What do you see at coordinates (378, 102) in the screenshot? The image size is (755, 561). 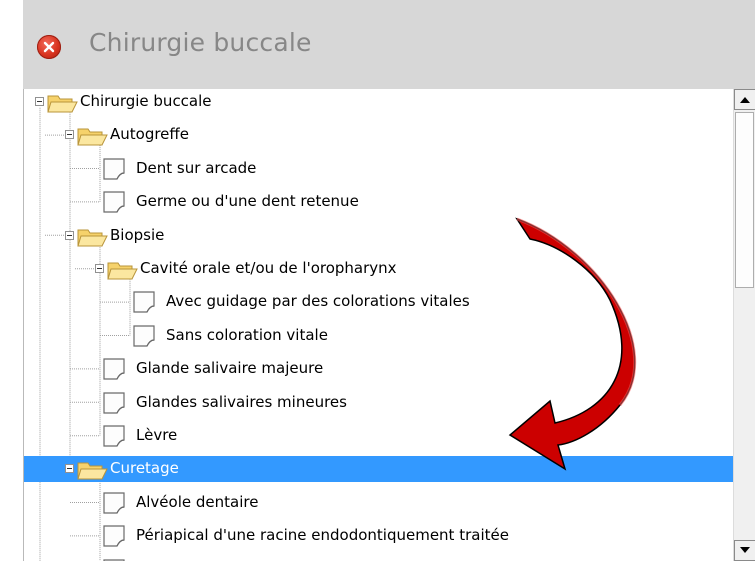 I see `tree-folder-row: Chirurgie buccale` at bounding box center [378, 102].